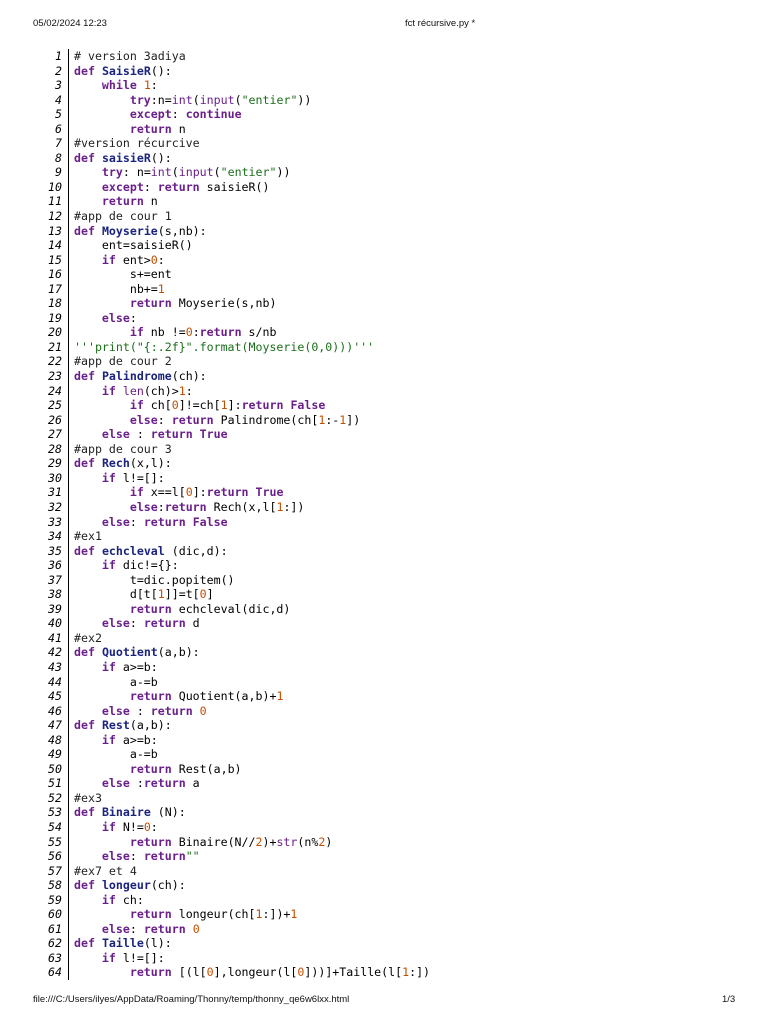  What do you see at coordinates (245, 419) in the screenshot?
I see `code-text: else: return Palindrome(ch[1:-1])` at bounding box center [245, 419].